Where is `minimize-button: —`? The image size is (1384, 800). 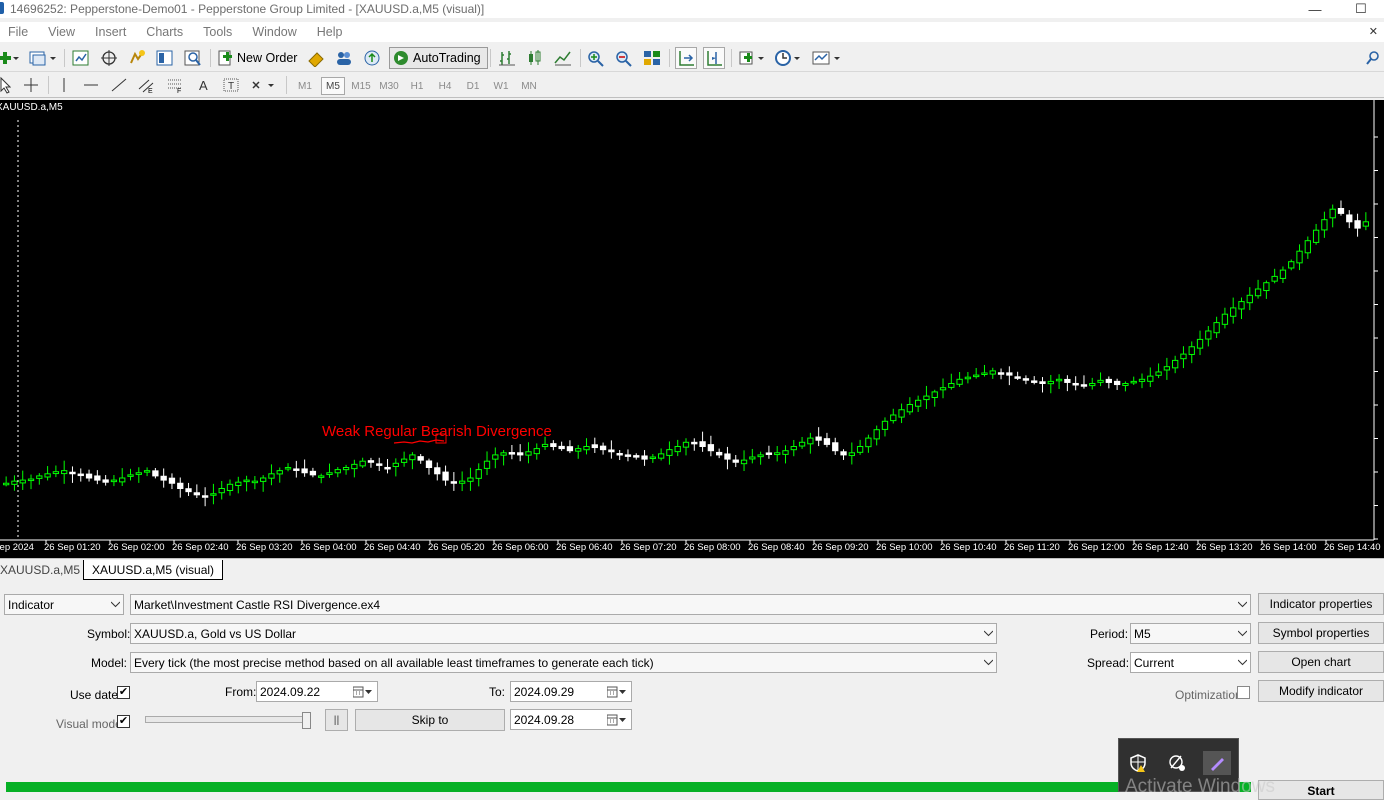 minimize-button: — is located at coordinates (1315, 9).